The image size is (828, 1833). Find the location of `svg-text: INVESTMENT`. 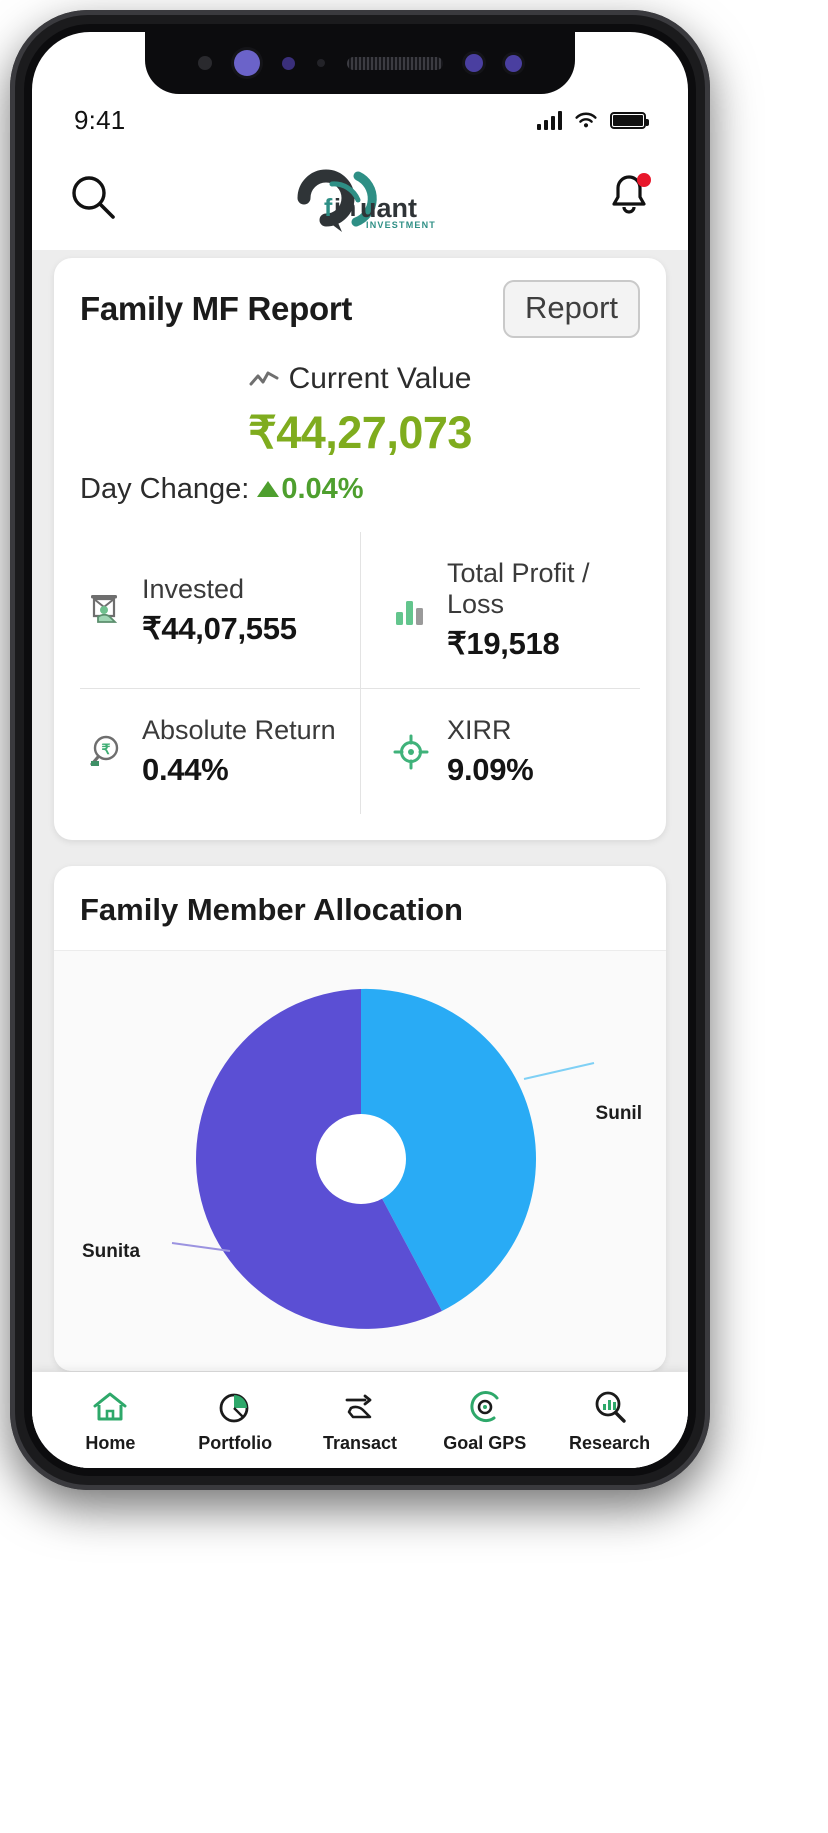

svg-text: INVESTMENT is located at coordinates (401, 225).